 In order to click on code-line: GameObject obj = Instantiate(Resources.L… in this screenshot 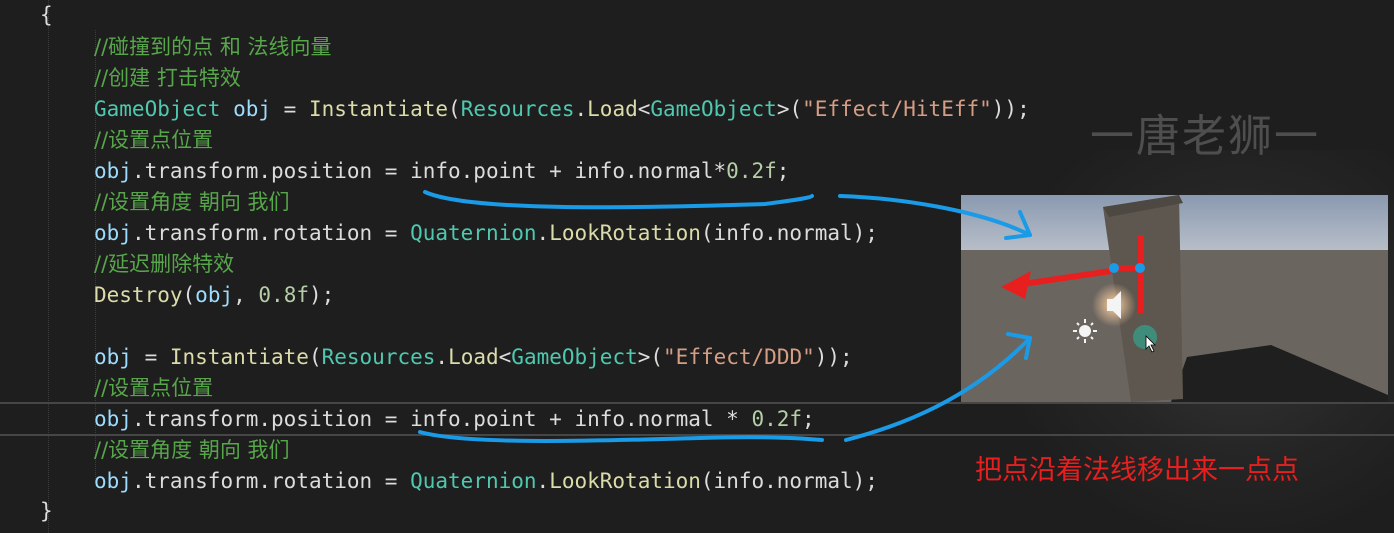, I will do `click(562, 109)`.